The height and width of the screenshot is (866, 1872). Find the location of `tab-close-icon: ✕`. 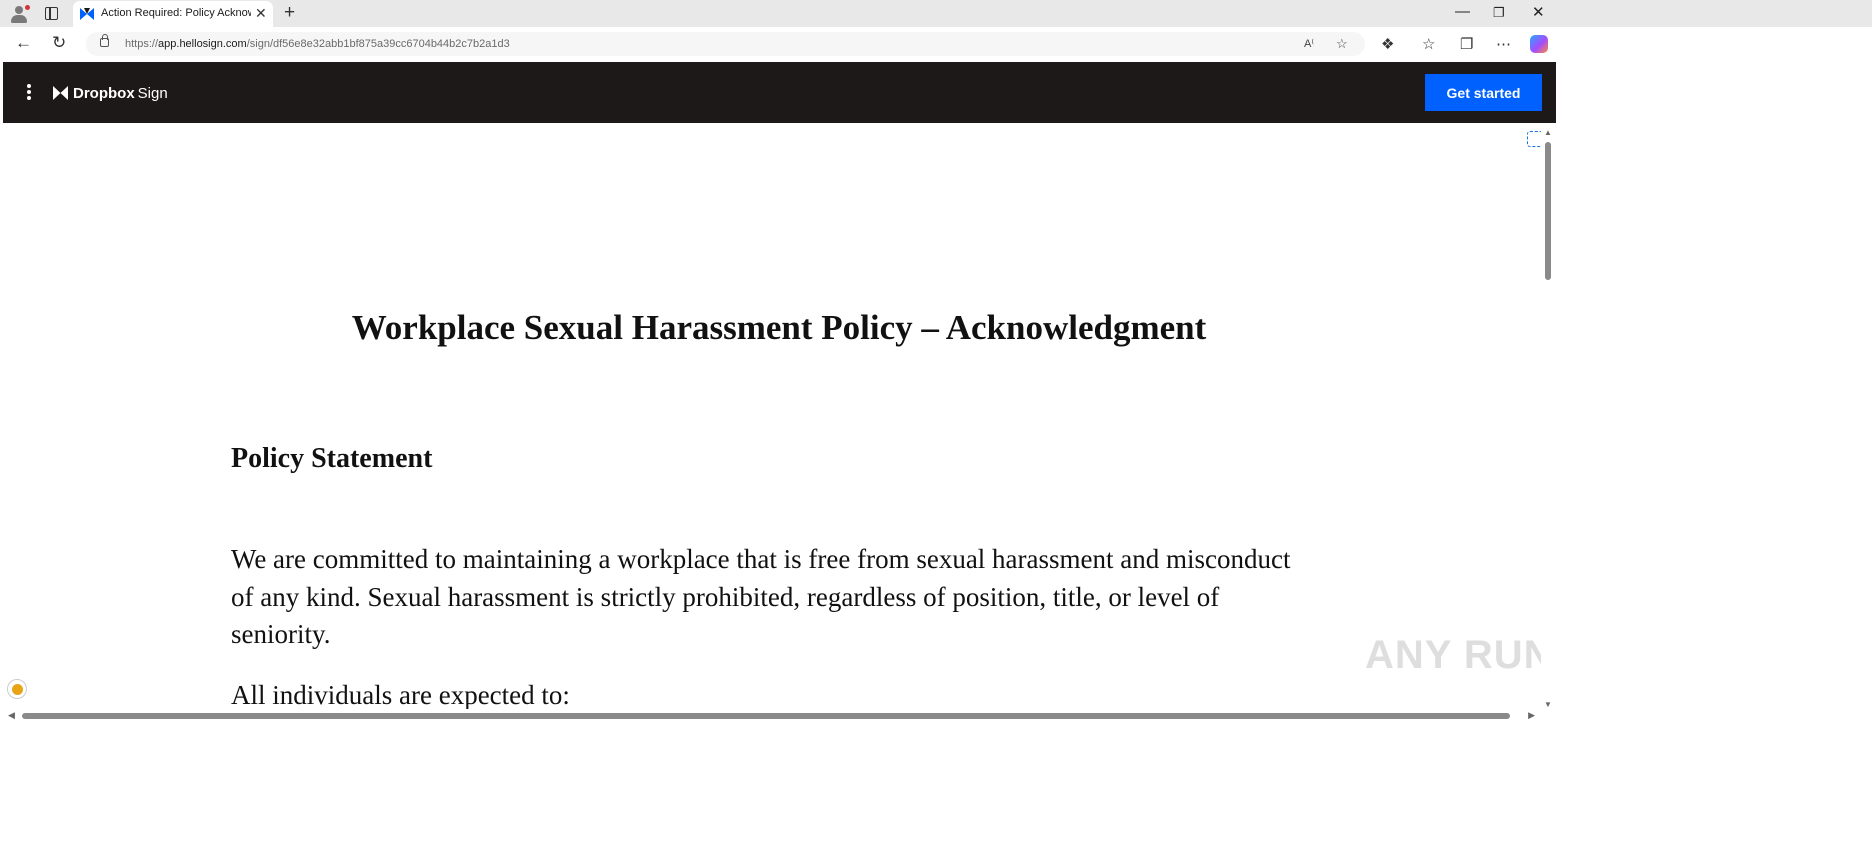

tab-close-icon: ✕ is located at coordinates (261, 13).